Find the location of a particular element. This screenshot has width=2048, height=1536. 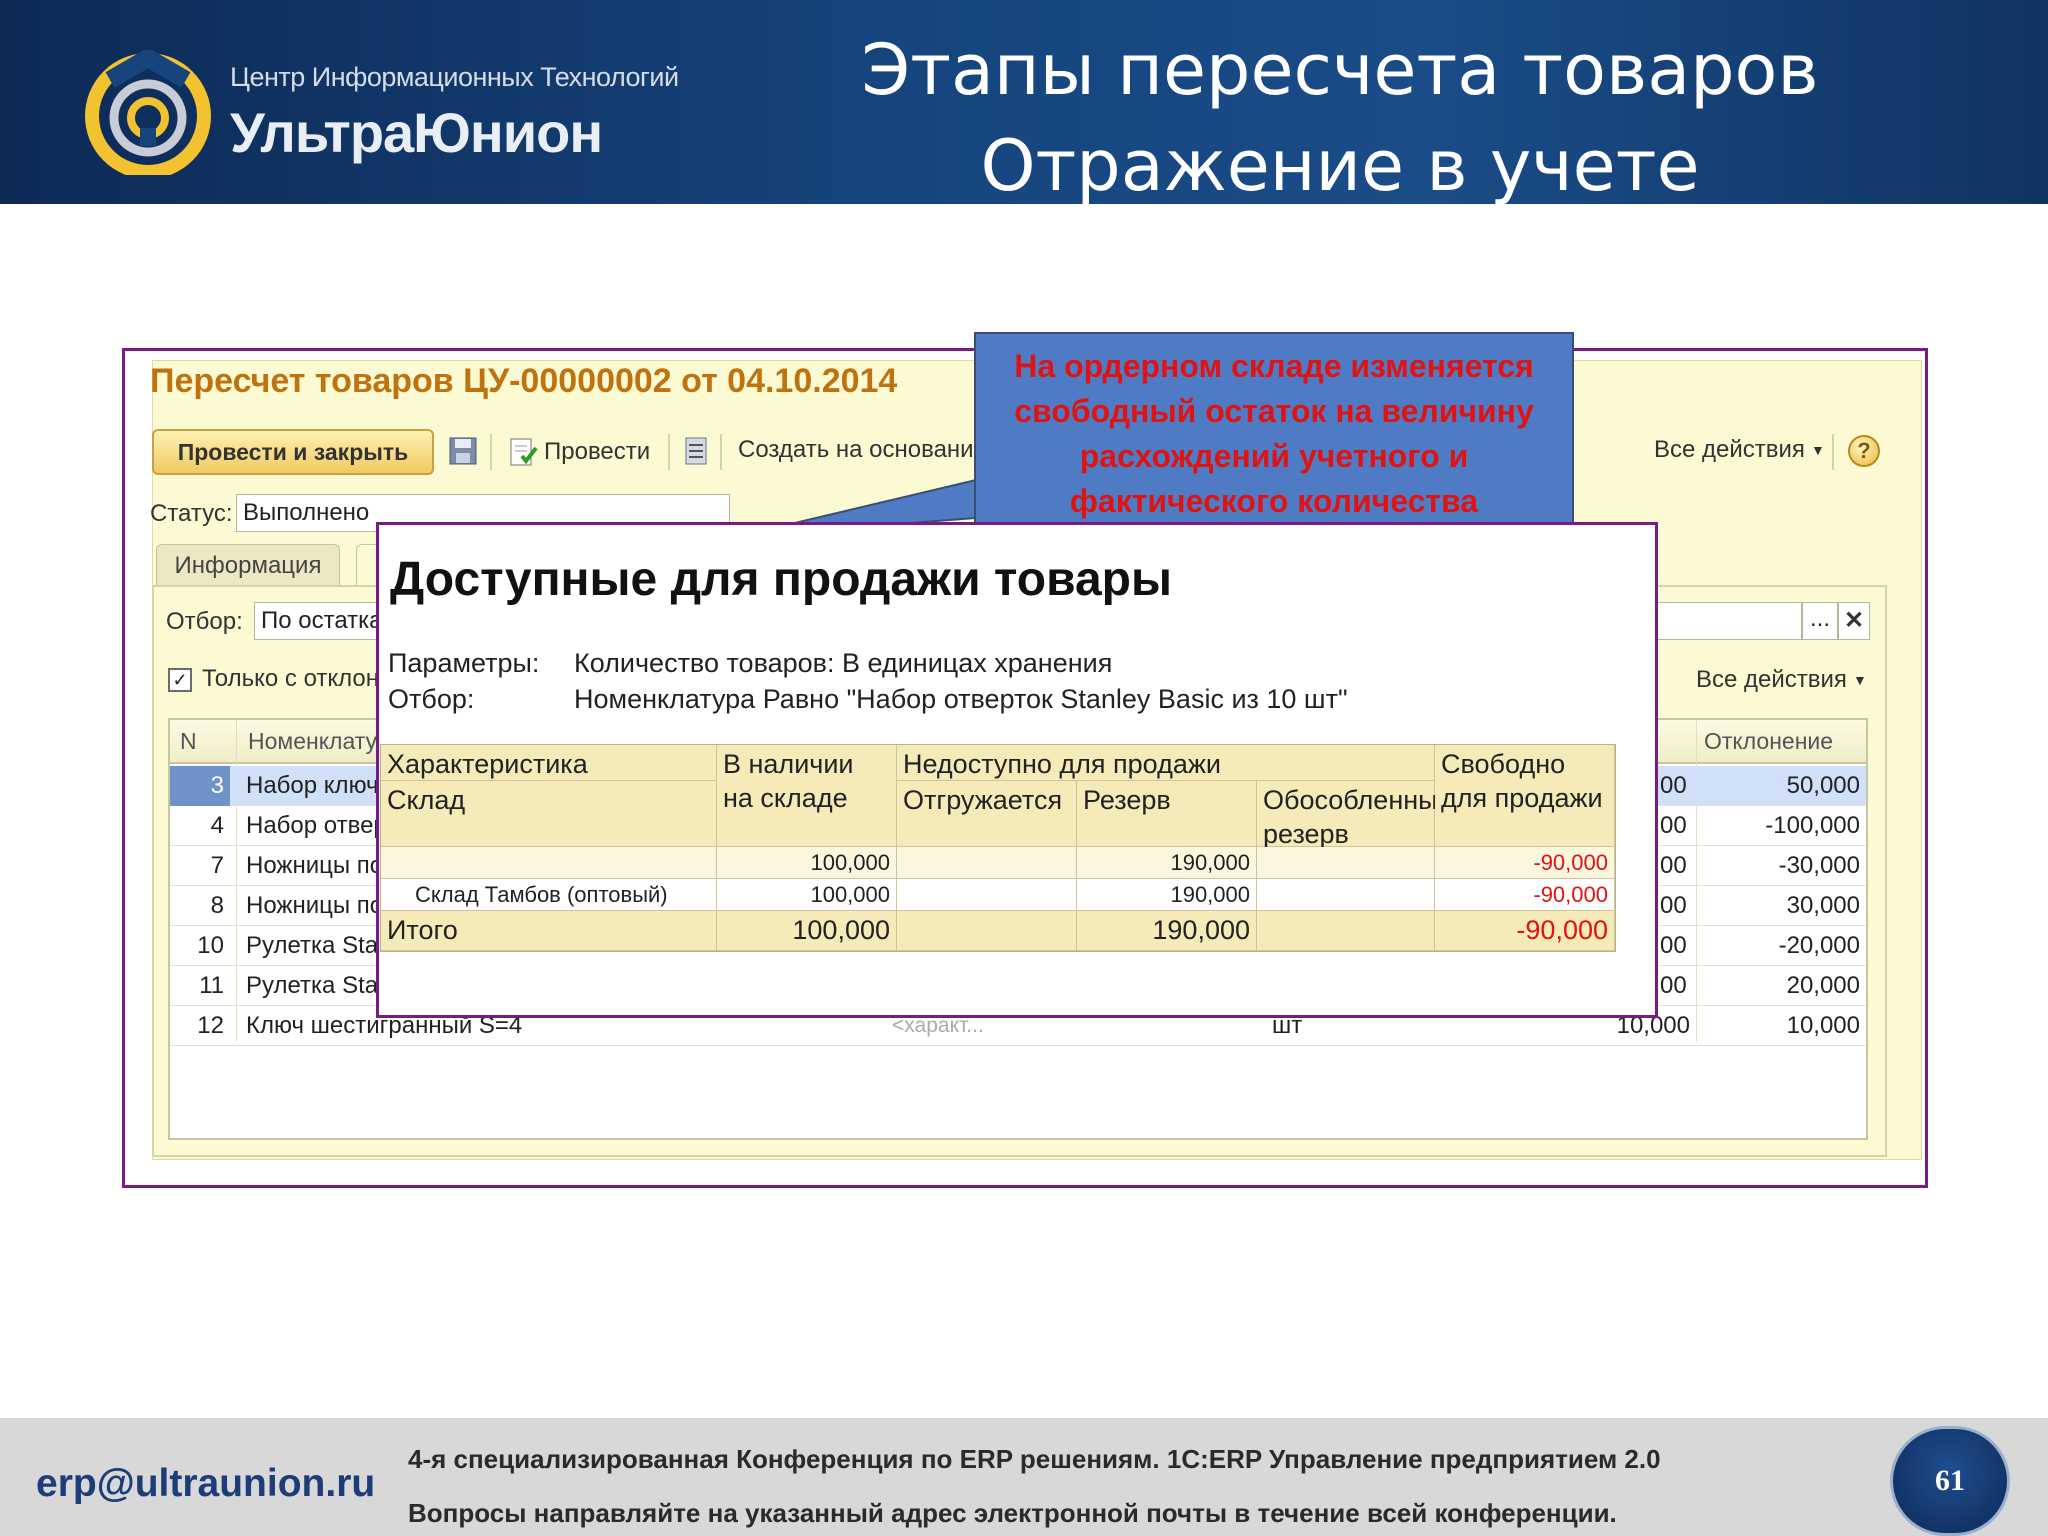

ultraunion-logo-icon is located at coordinates (148, 112).